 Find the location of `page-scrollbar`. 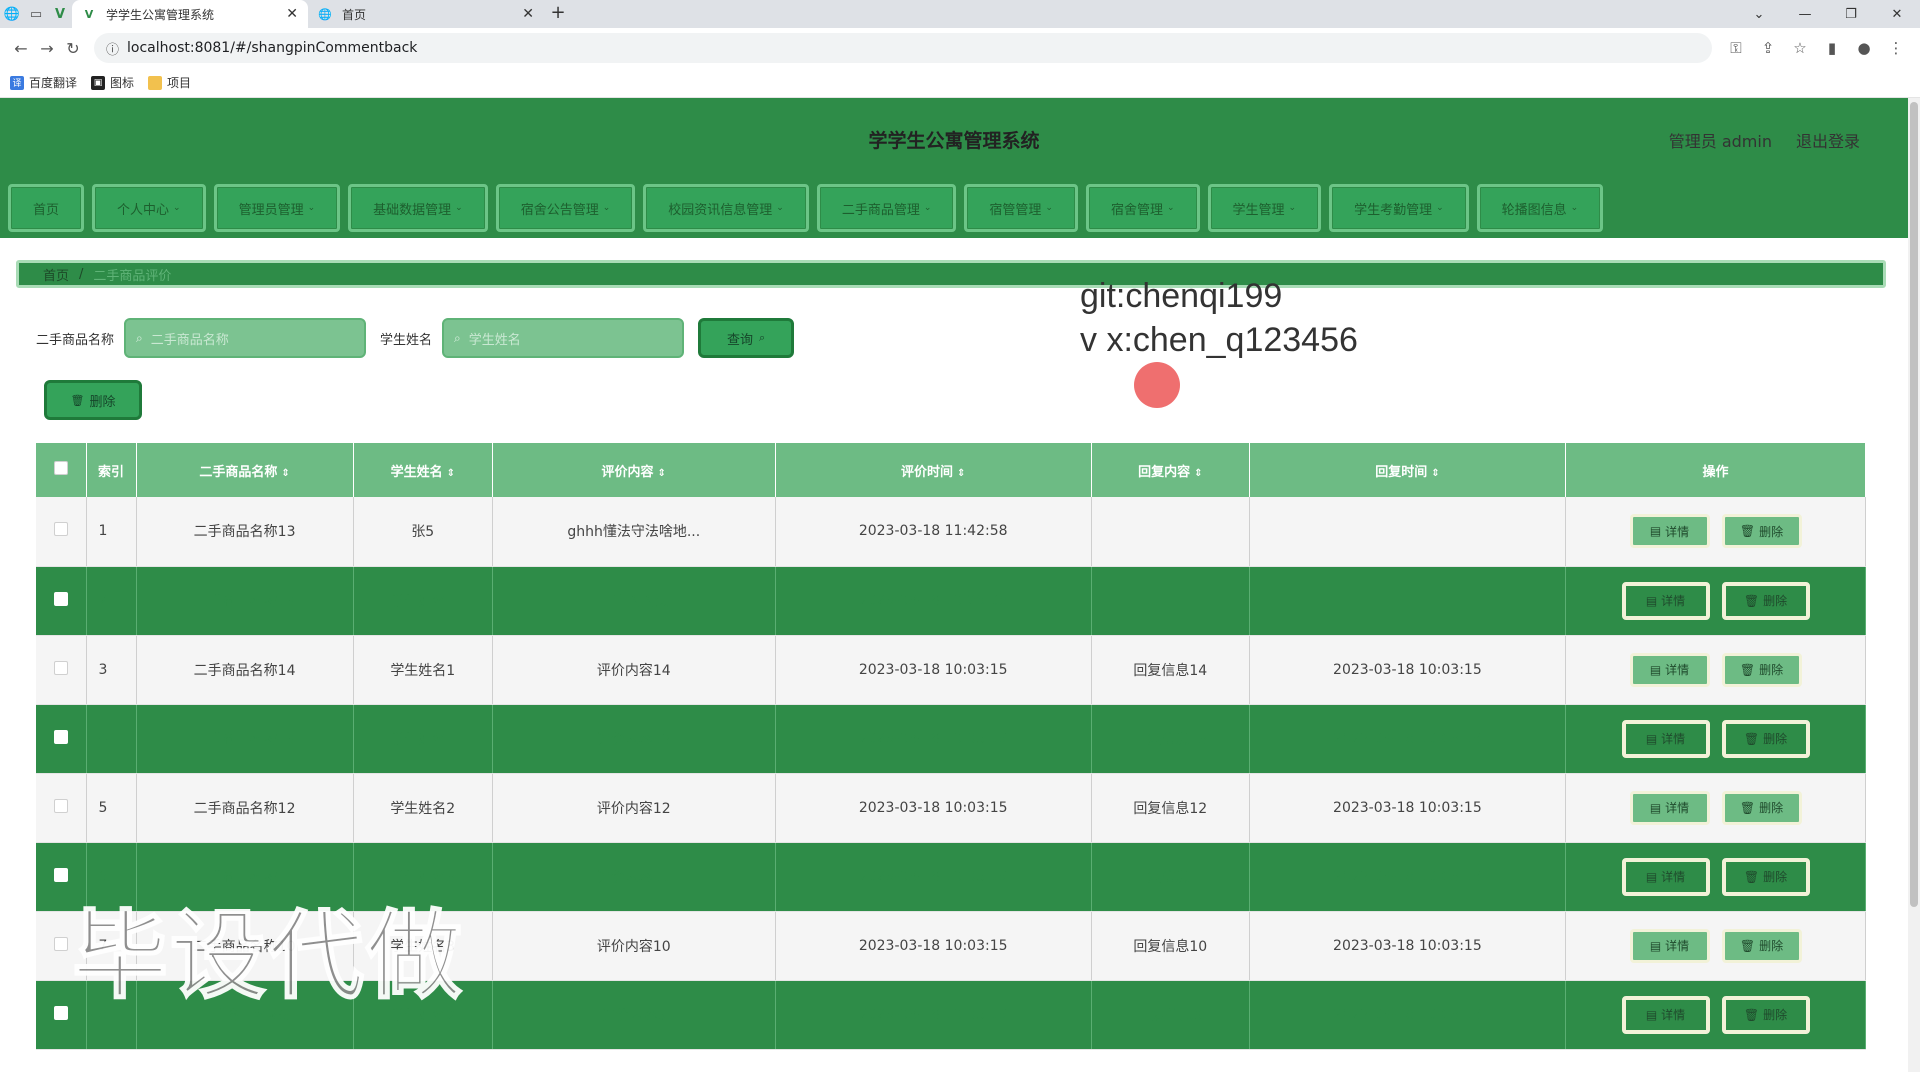

page-scrollbar is located at coordinates (1914, 585).